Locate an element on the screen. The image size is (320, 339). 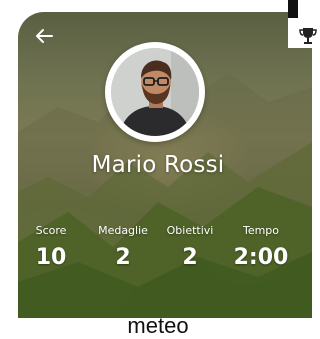
stat-medals: Medaglie 2 is located at coordinates (123, 247).